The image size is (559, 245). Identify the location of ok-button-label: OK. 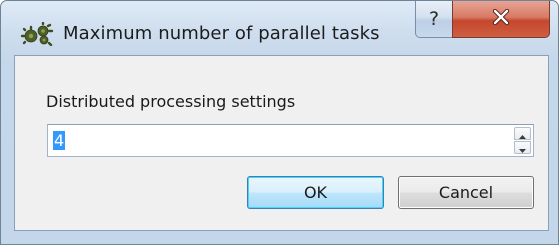
(315, 192).